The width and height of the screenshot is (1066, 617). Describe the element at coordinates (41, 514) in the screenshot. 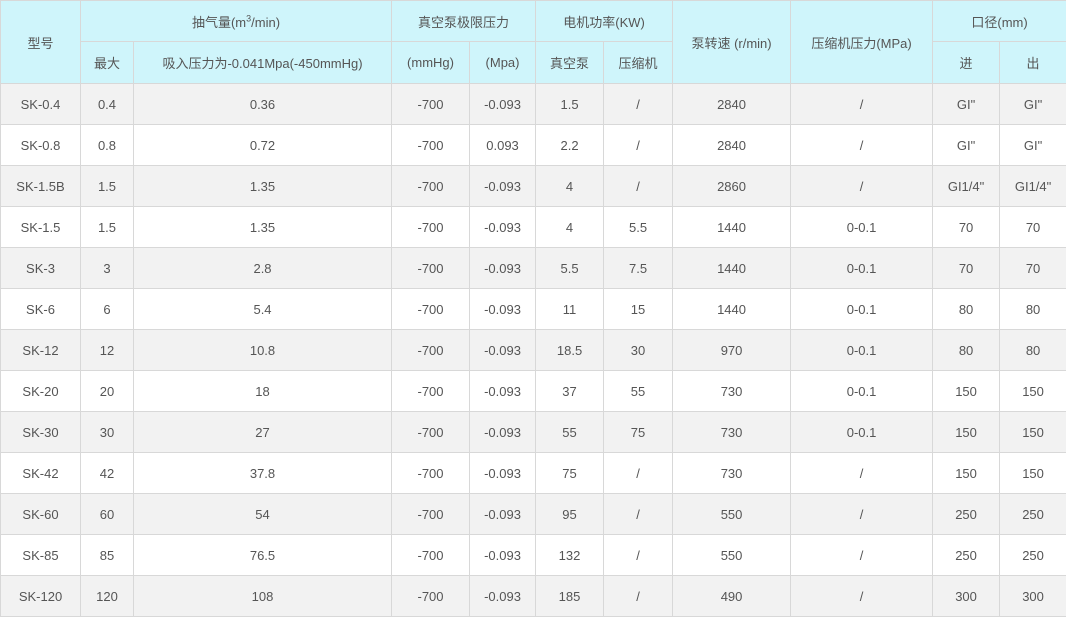

I see `cell-model: SK-60` at that location.